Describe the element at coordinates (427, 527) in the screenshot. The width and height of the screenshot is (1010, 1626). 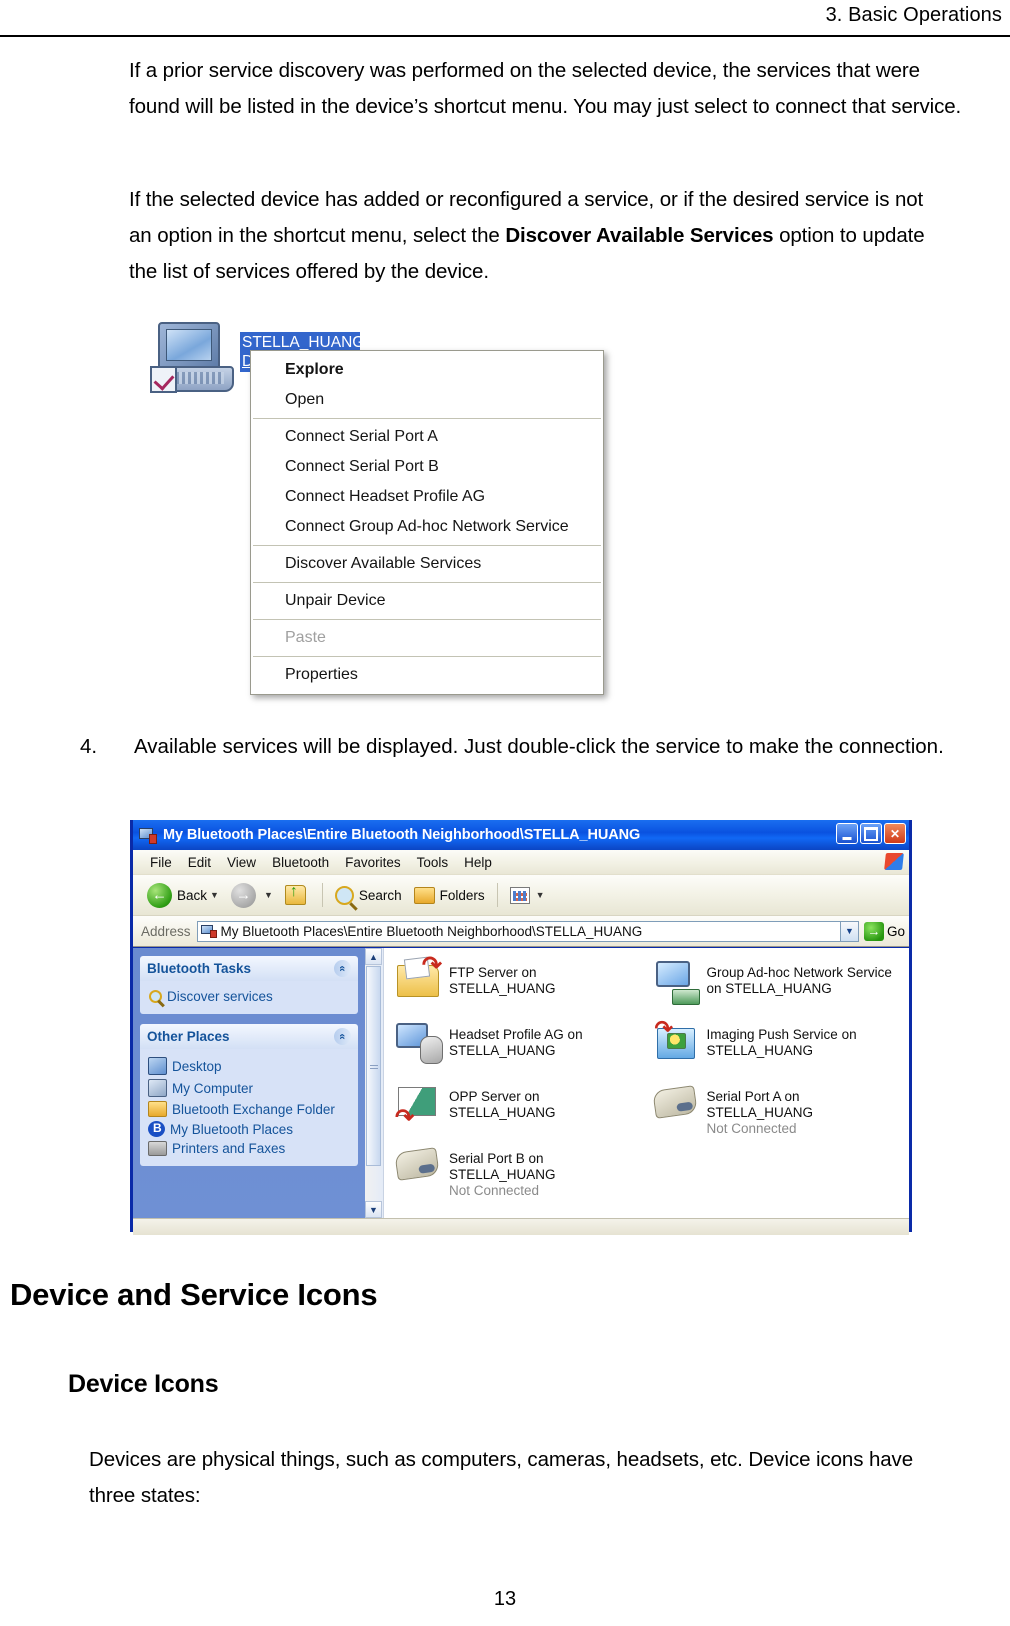
I see `menu-item-connect-group-ad-hoc-network-service: Connect Group Ad-hoc Network Service` at that location.